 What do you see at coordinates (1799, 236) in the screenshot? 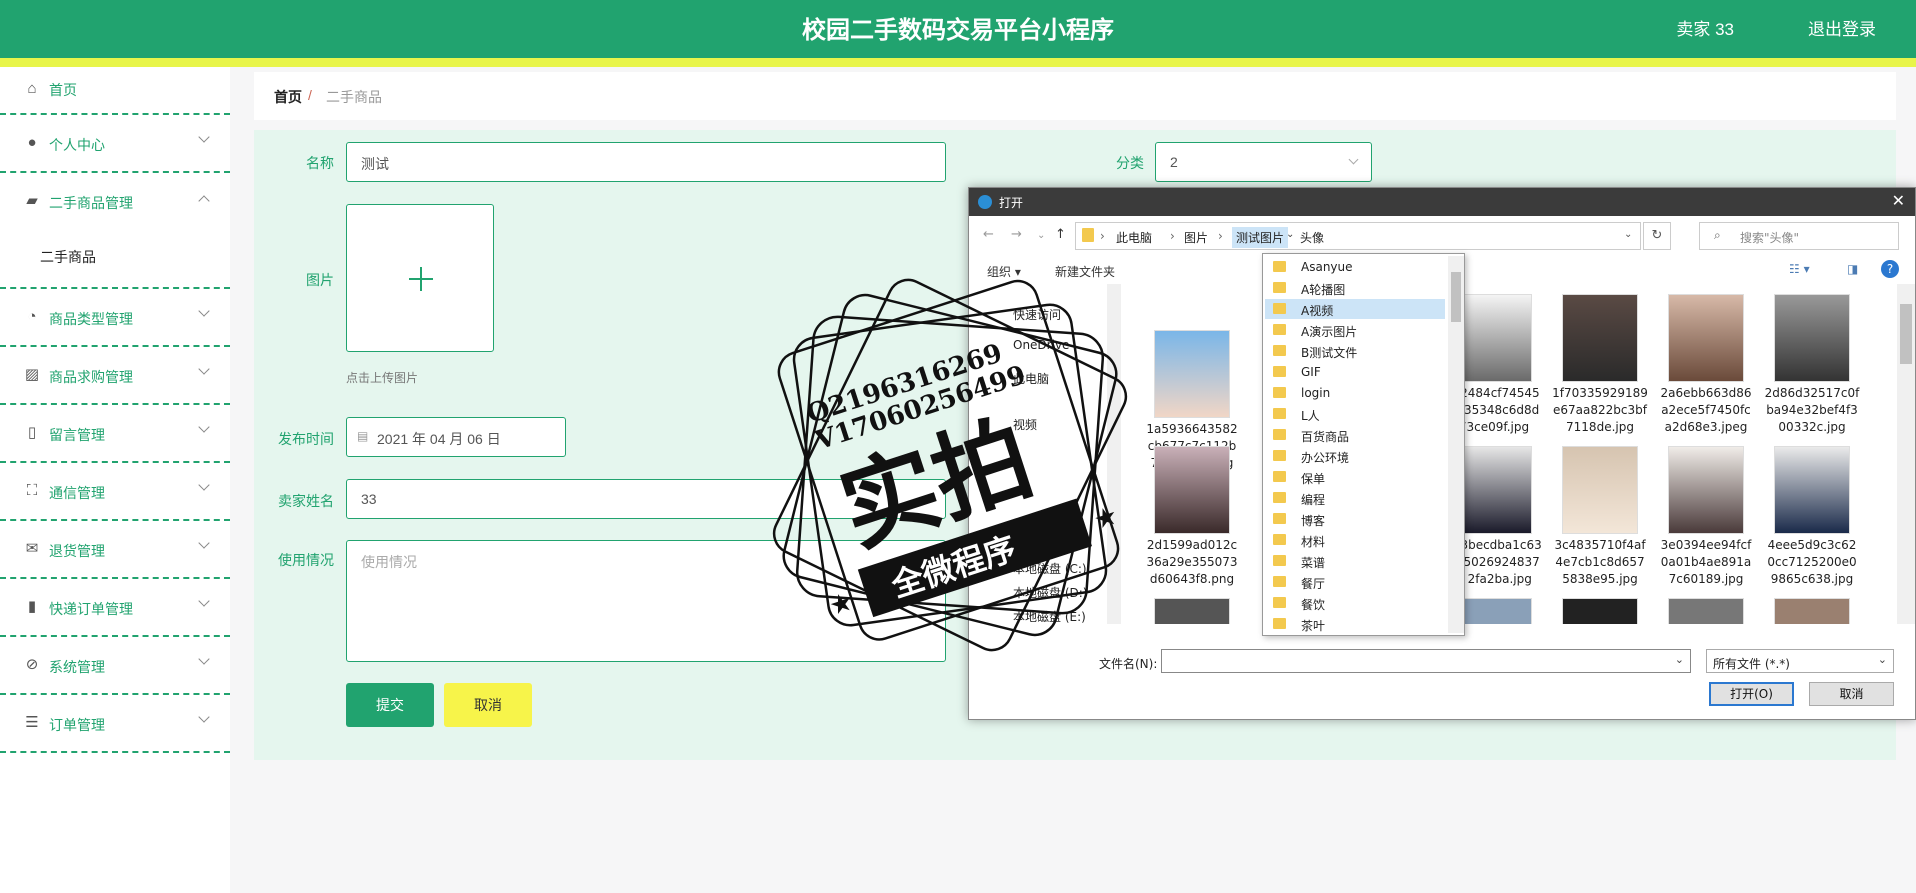
I see `dialog-search-input: ⌕ 搜索"头像"` at bounding box center [1799, 236].